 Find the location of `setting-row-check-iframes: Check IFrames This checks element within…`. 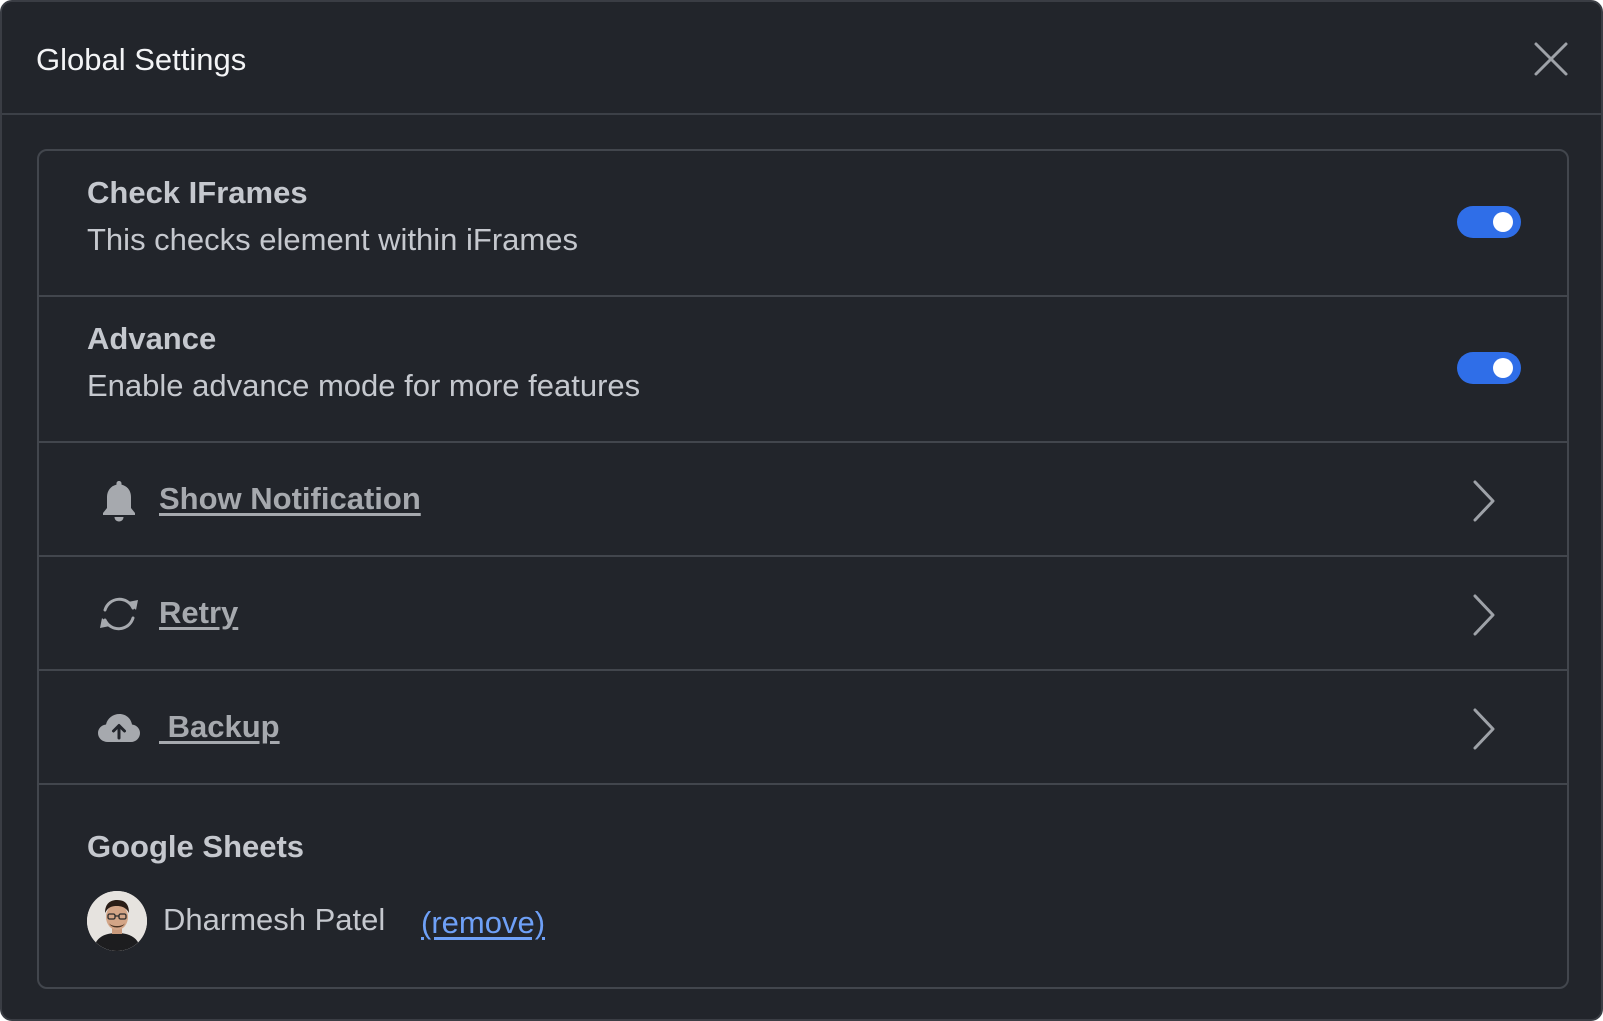

setting-row-check-iframes: Check IFrames This checks element within… is located at coordinates (803, 224).